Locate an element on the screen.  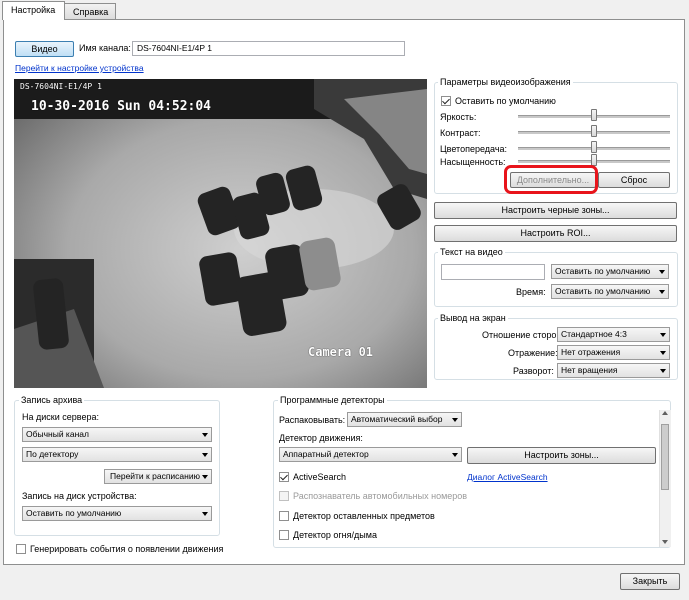
default-checkbox-label: Оставить по умолчанию is located at coordinates (505, 101).